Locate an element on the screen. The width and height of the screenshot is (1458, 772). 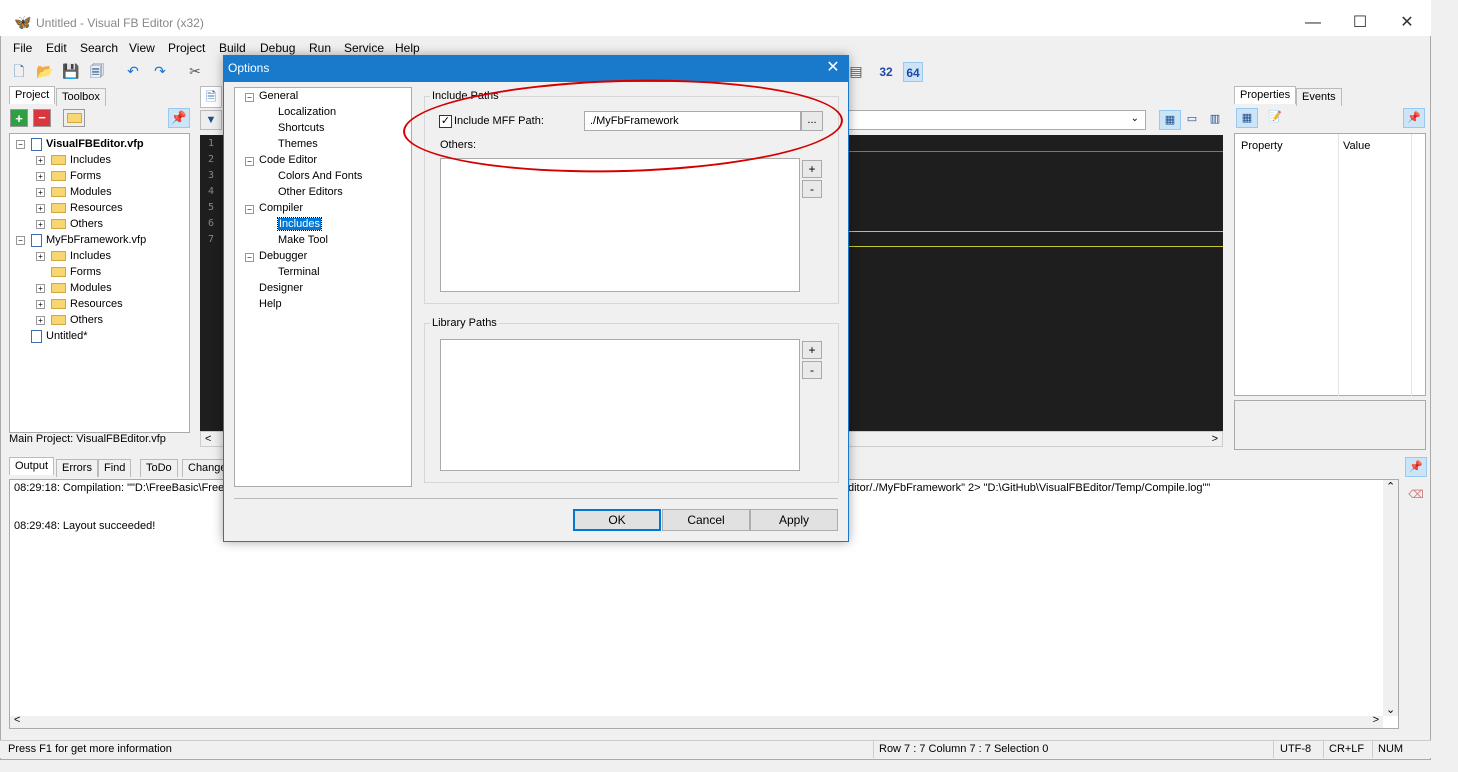
tab-properties: Properties is located at coordinates (1265, 95).